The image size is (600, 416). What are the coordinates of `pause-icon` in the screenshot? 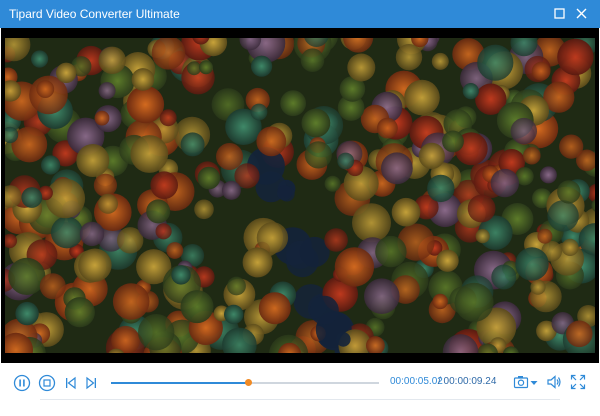 It's located at (22, 383).